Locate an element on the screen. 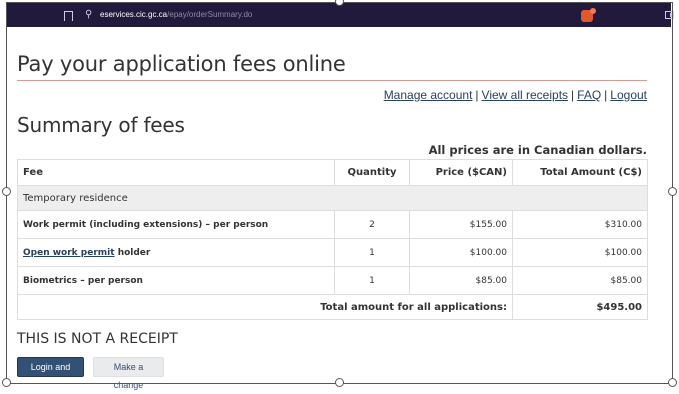 The height and width of the screenshot is (394, 679). faq-link: FAQ is located at coordinates (589, 95).